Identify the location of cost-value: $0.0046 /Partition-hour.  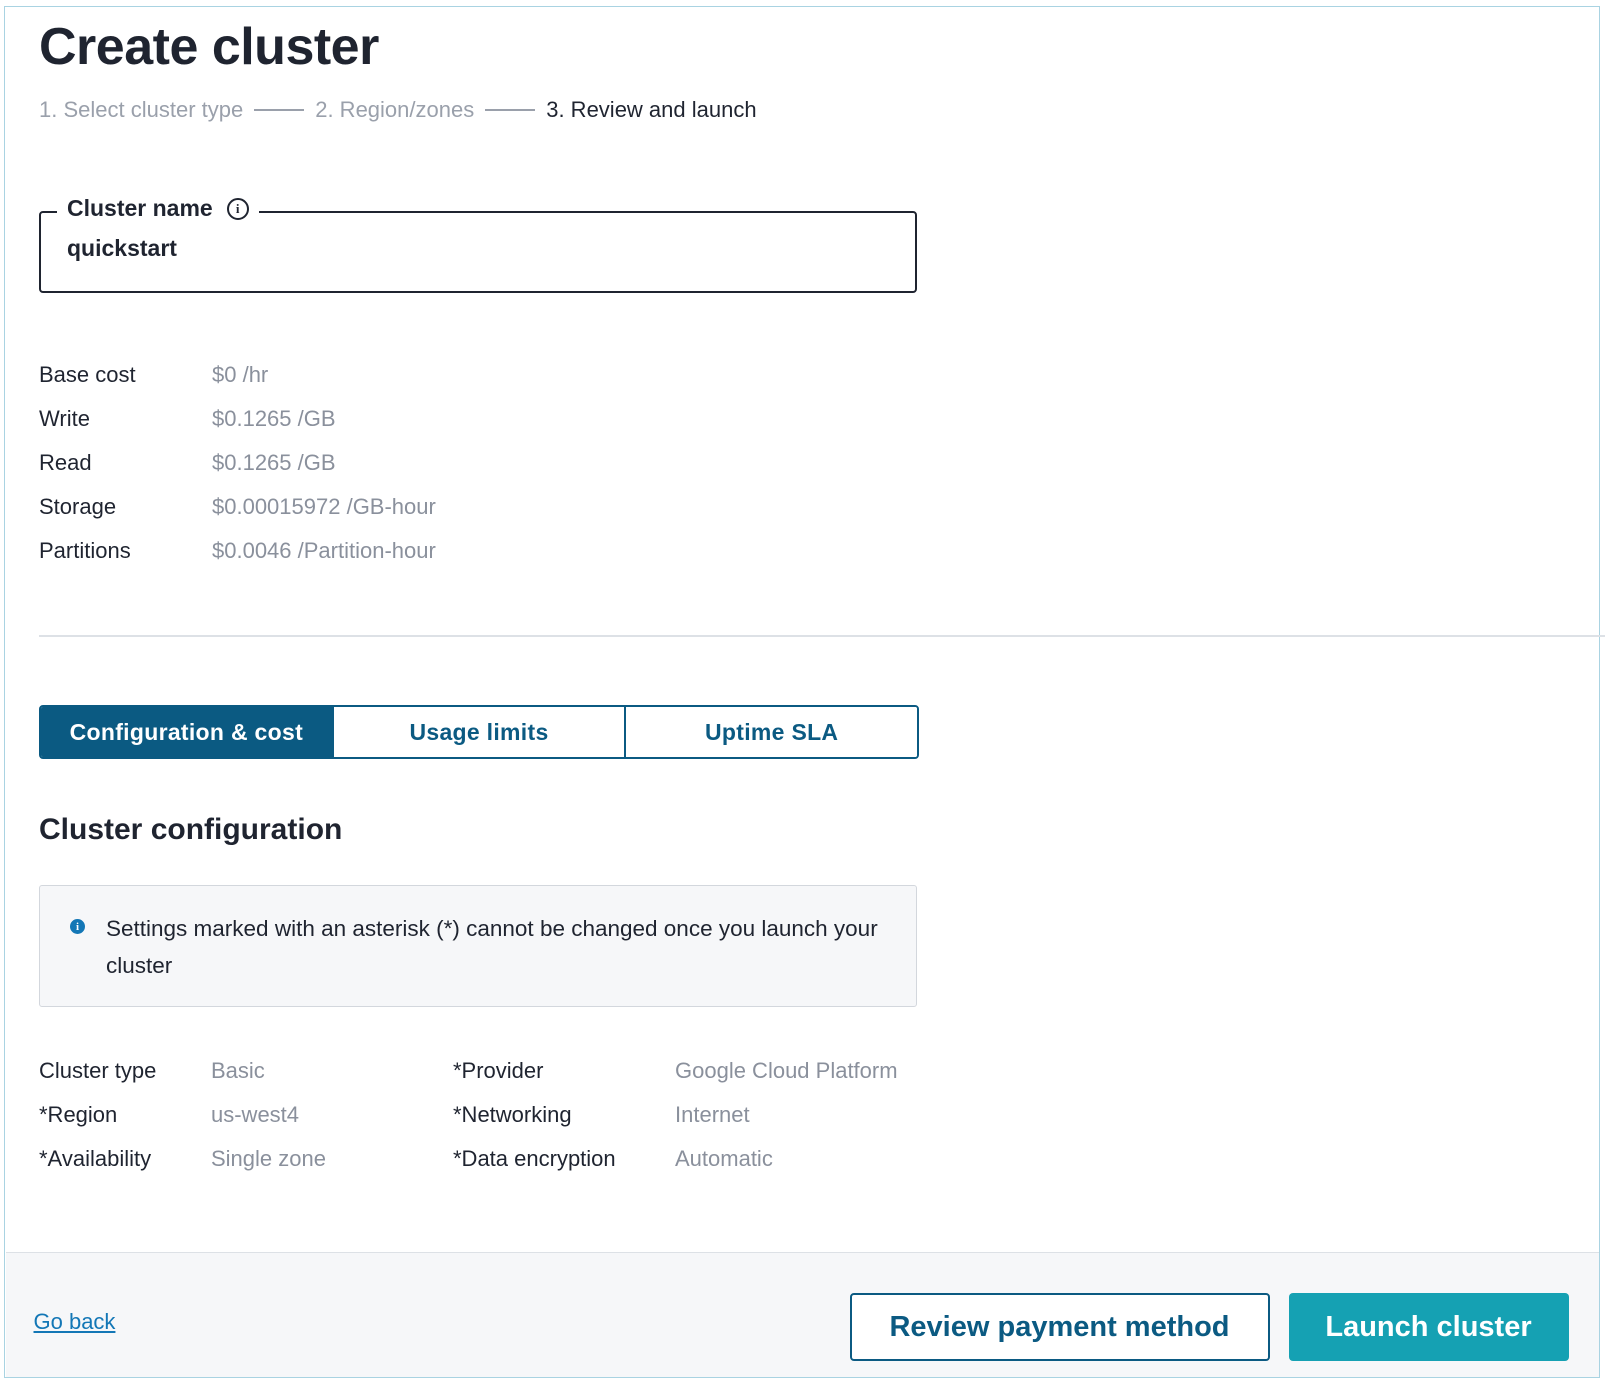
(324, 550).